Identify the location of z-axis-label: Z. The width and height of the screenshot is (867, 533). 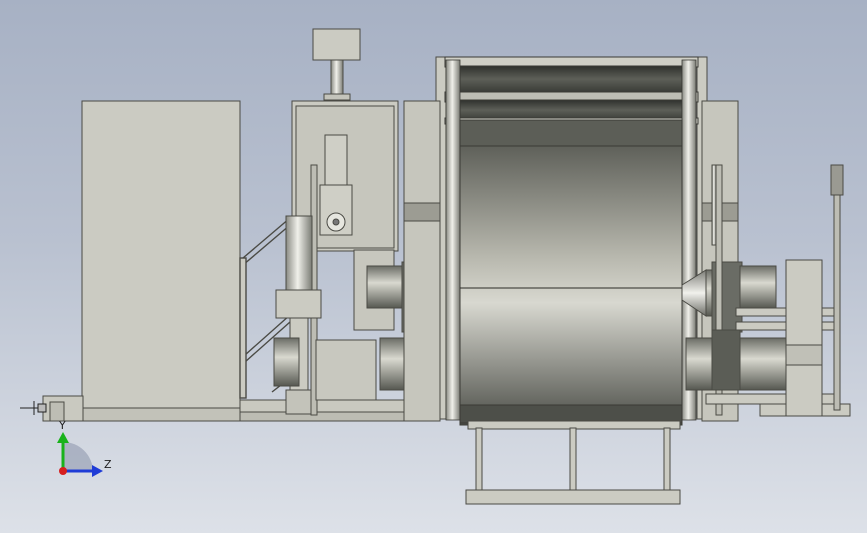
(108, 464).